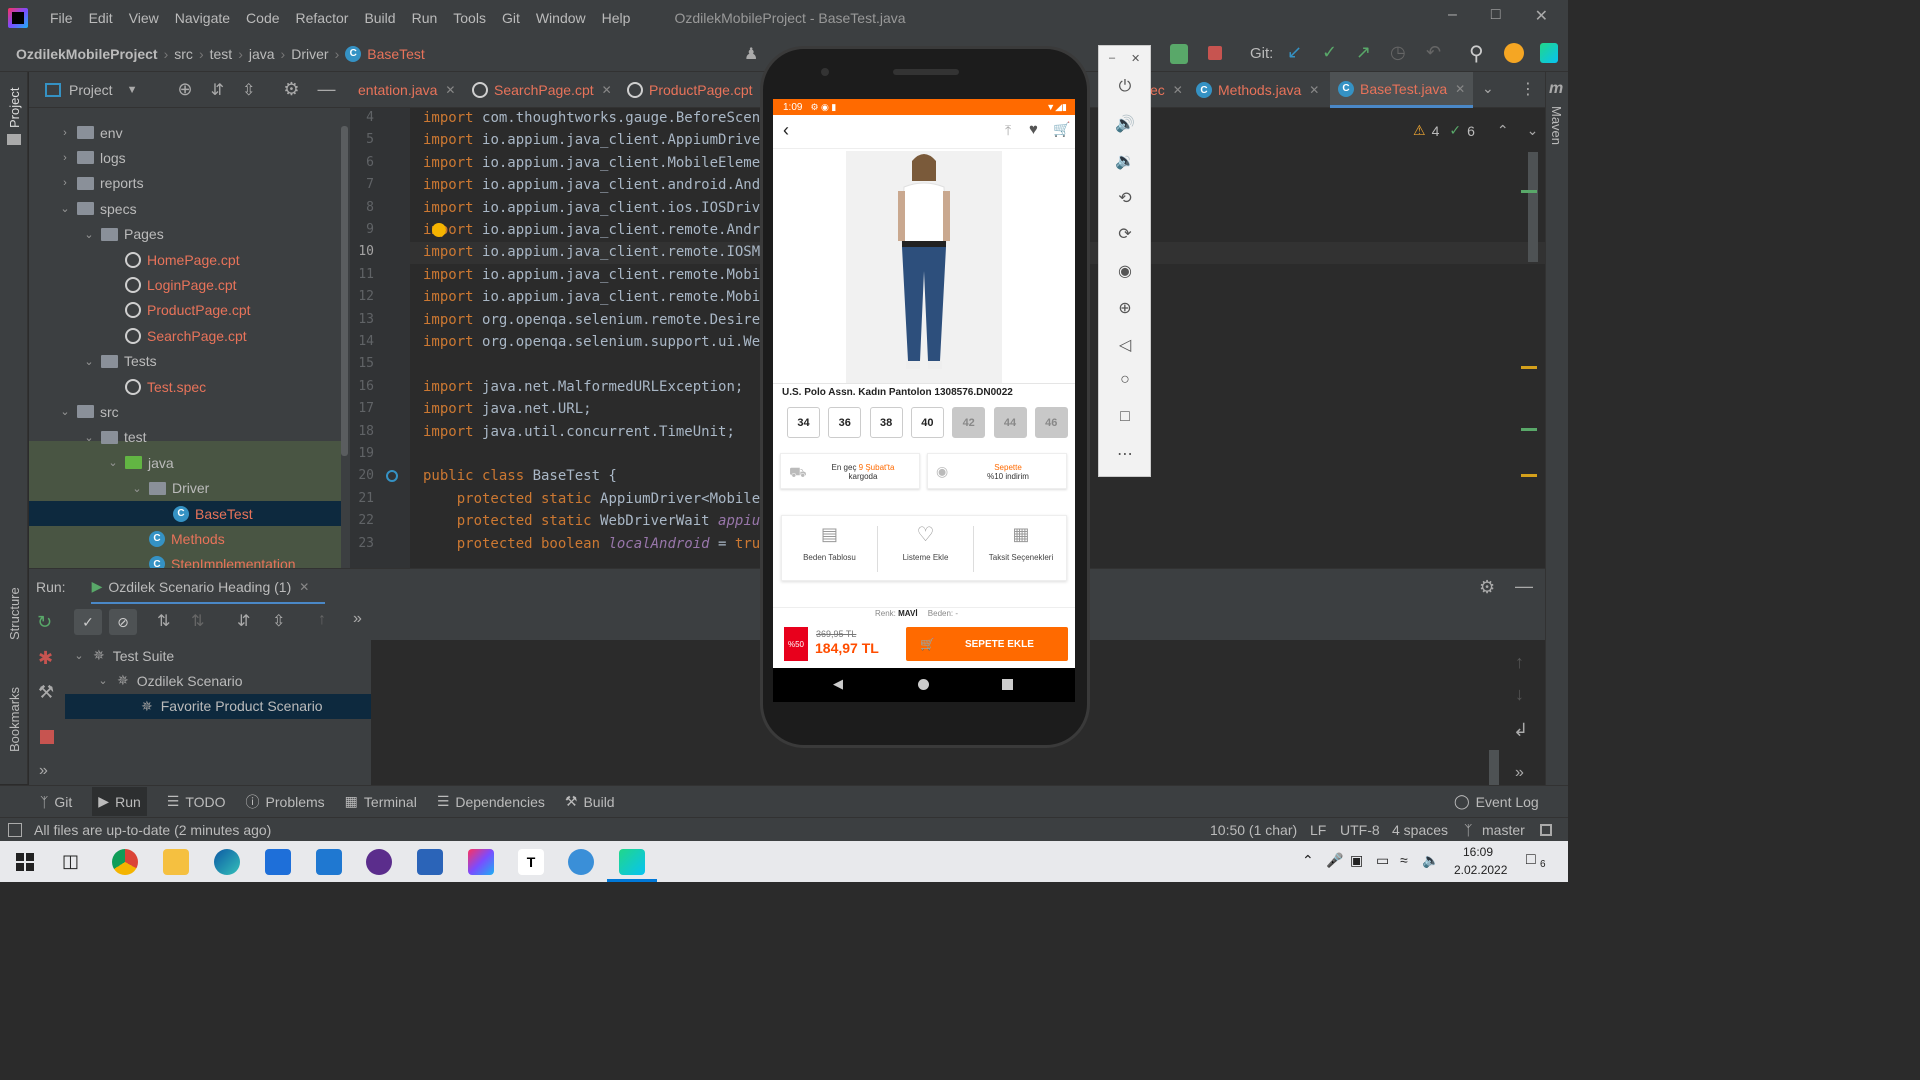 Image resolution: width=1920 pixels, height=1080 pixels. Describe the element at coordinates (185, 157) in the screenshot. I see `tree-item: › logs` at that location.